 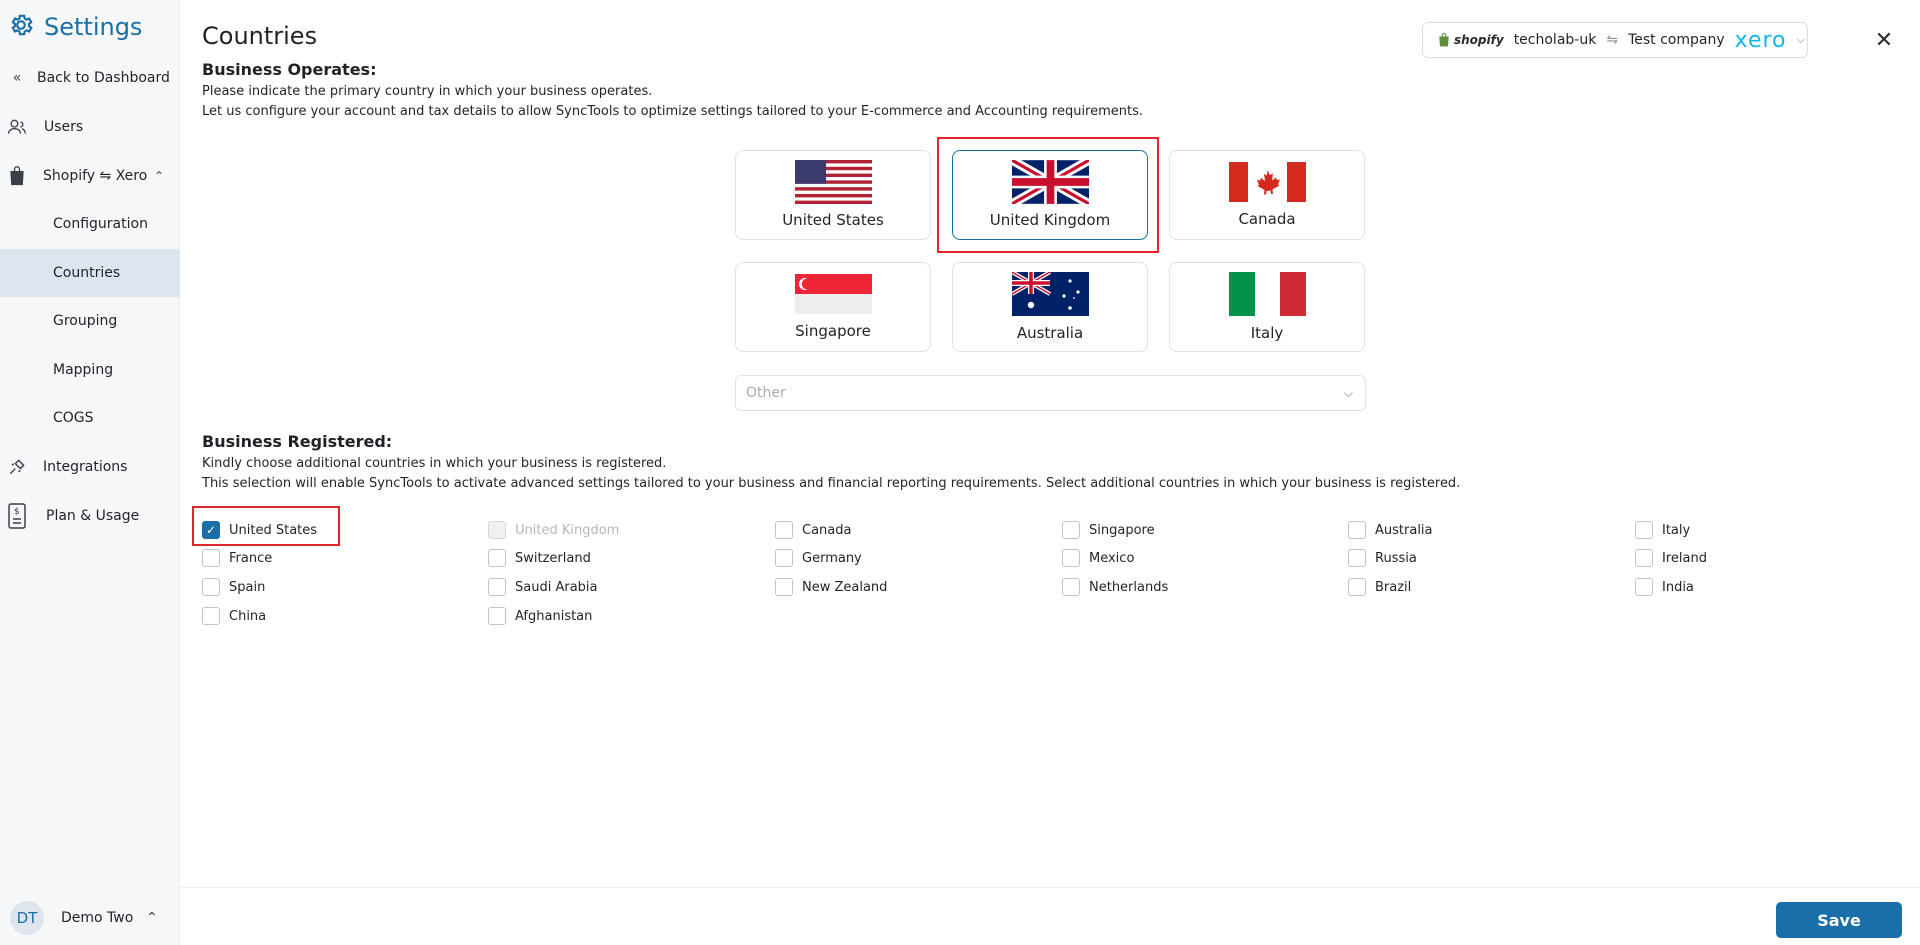 I want to click on checkbox-mexico: Mexico, so click(x=1098, y=558).